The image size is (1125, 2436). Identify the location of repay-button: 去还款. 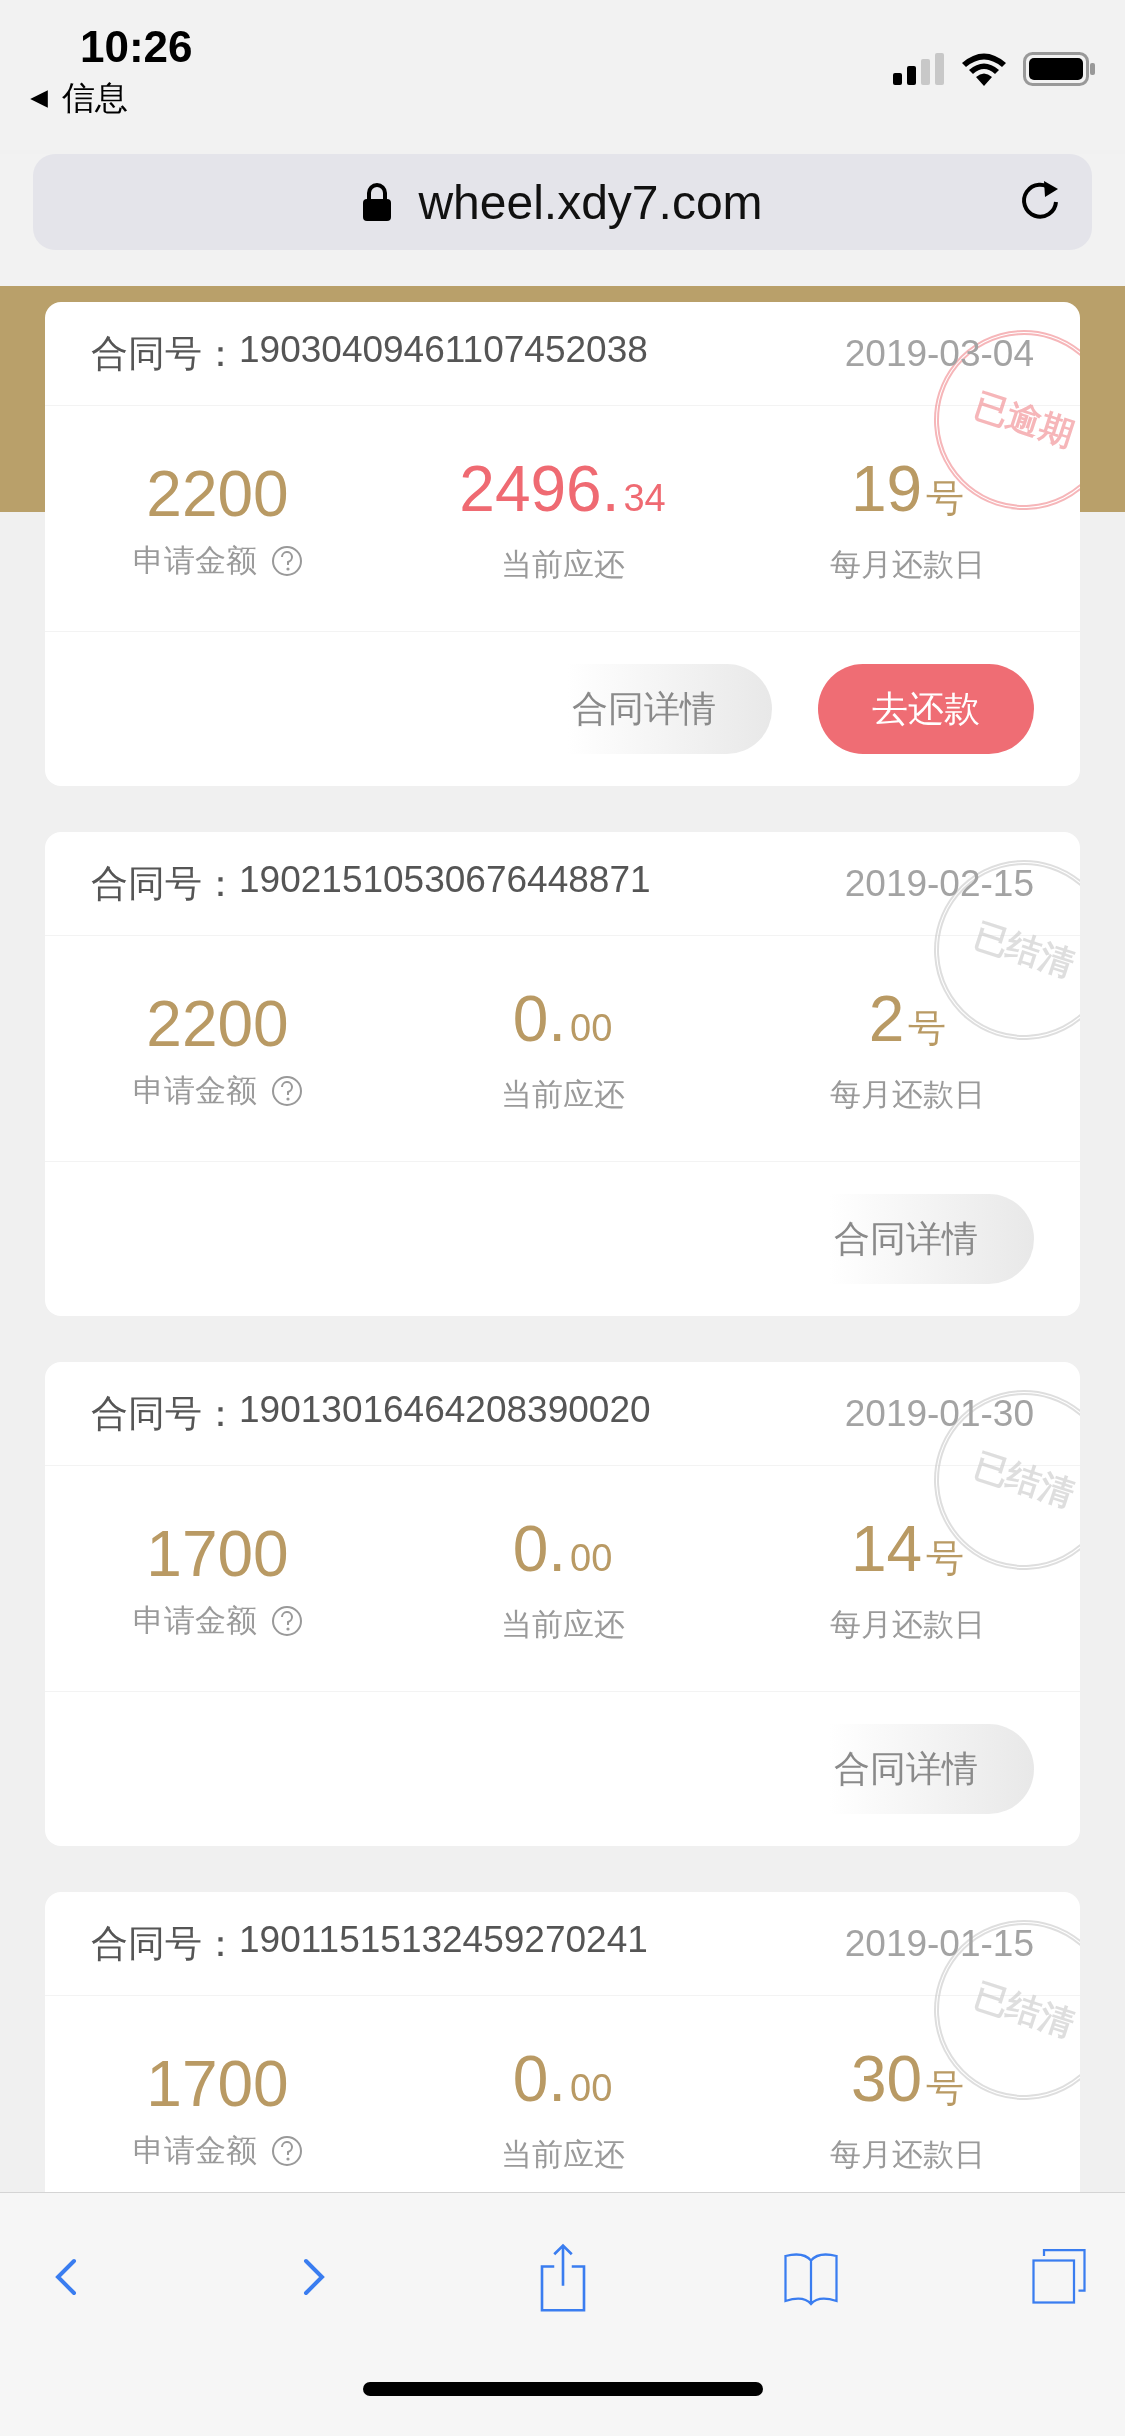
(926, 709).